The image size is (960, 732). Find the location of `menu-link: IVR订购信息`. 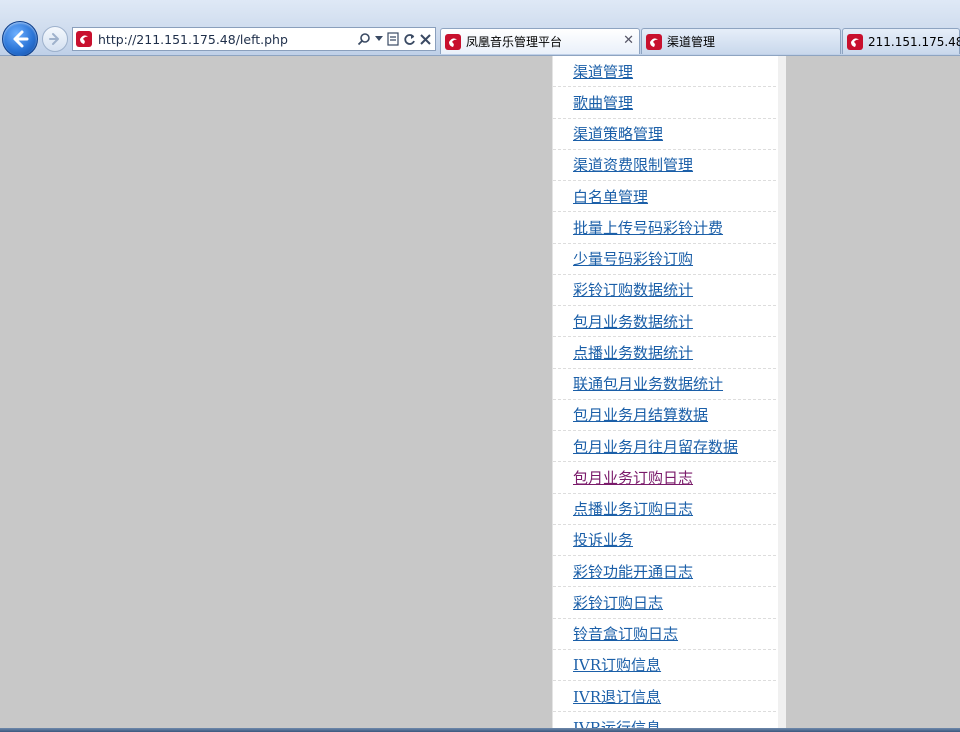

menu-link: IVR订购信息 is located at coordinates (617, 664).